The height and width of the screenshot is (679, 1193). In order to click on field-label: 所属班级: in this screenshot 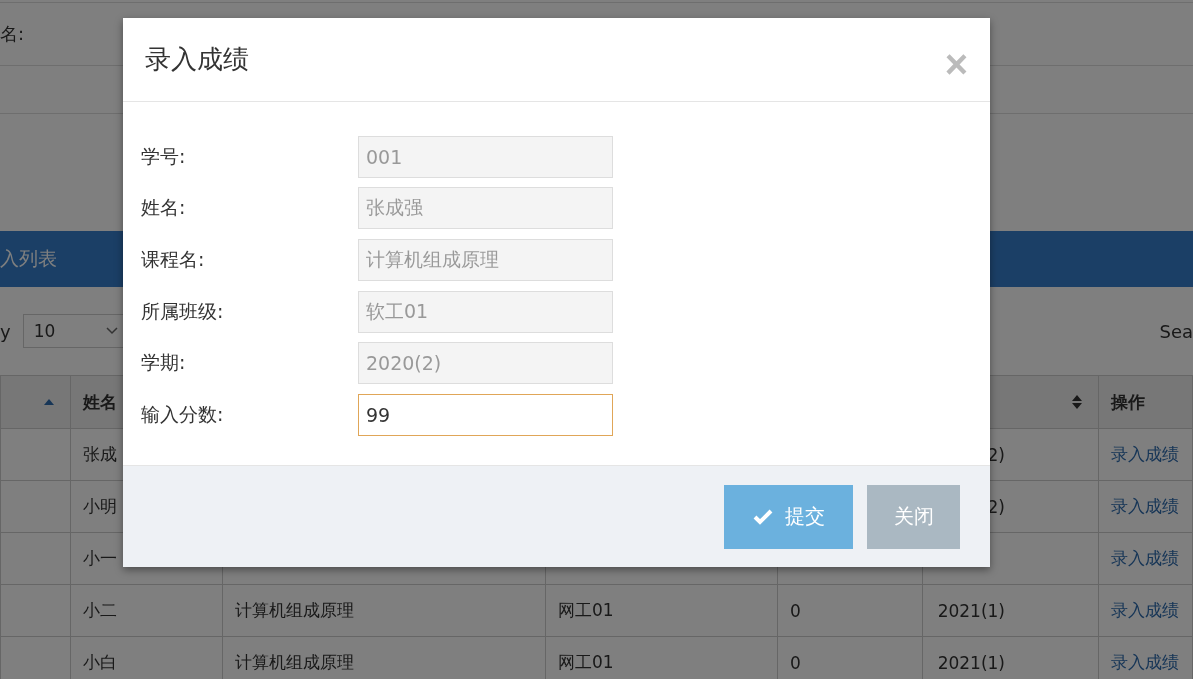, I will do `click(183, 311)`.